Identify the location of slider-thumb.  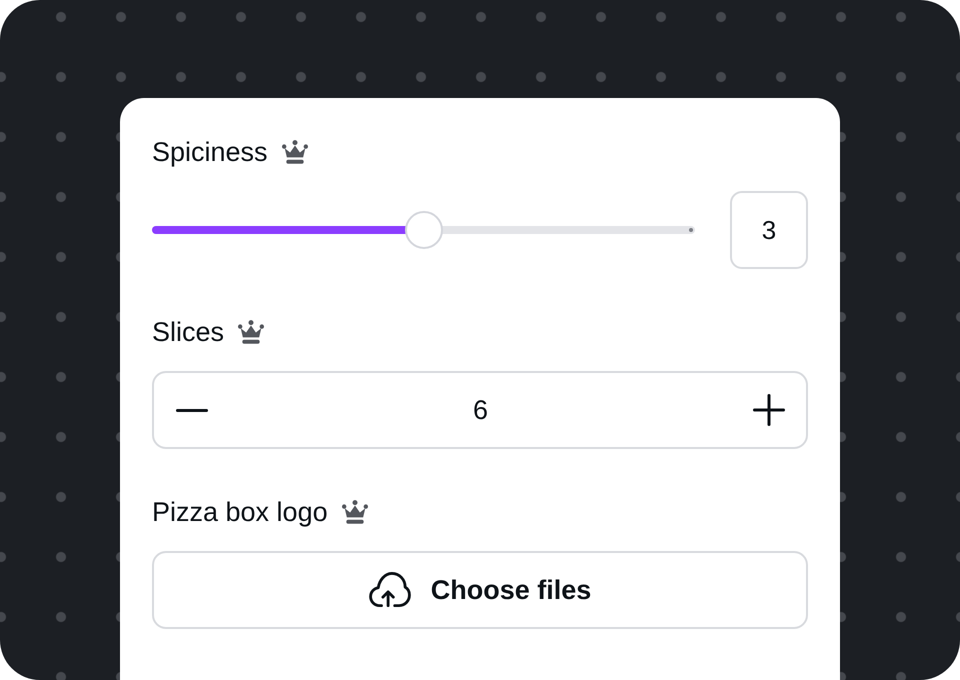
(423, 230).